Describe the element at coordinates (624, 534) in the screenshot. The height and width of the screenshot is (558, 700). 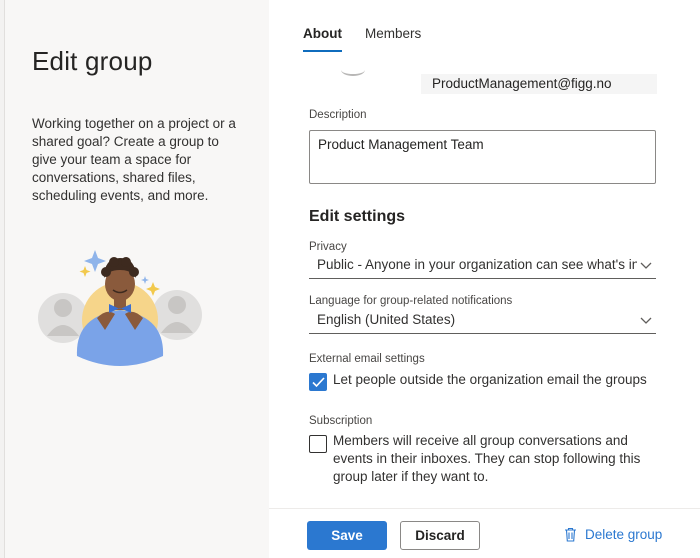
I see `delete-group-label: Delete group` at that location.